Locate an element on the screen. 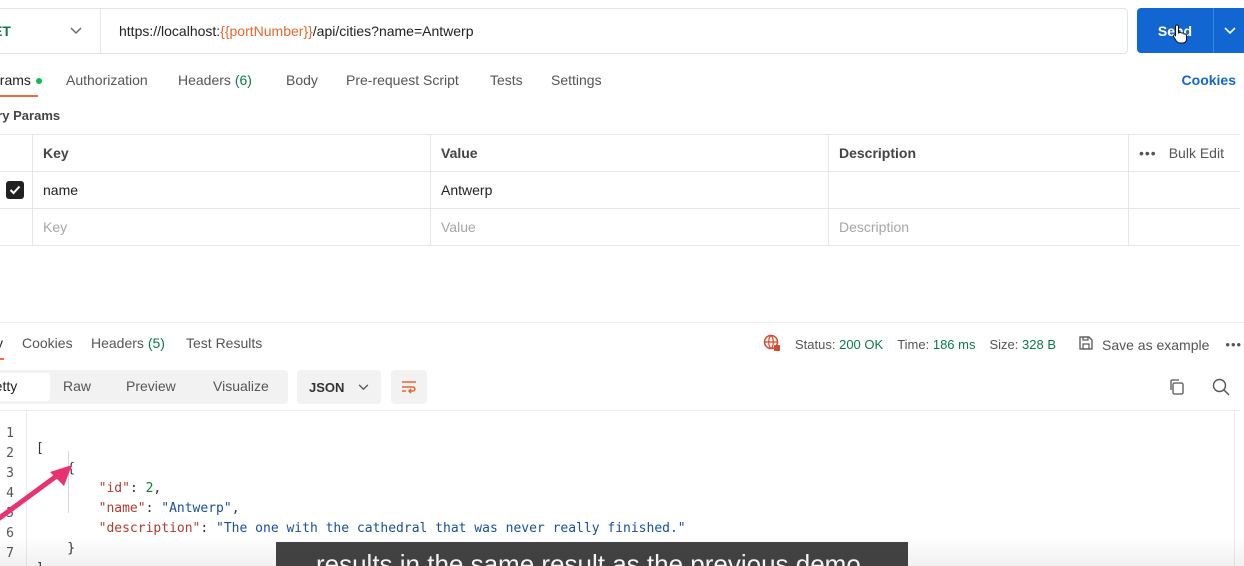 The width and height of the screenshot is (1244, 566). status-value: 200 OK is located at coordinates (861, 344).